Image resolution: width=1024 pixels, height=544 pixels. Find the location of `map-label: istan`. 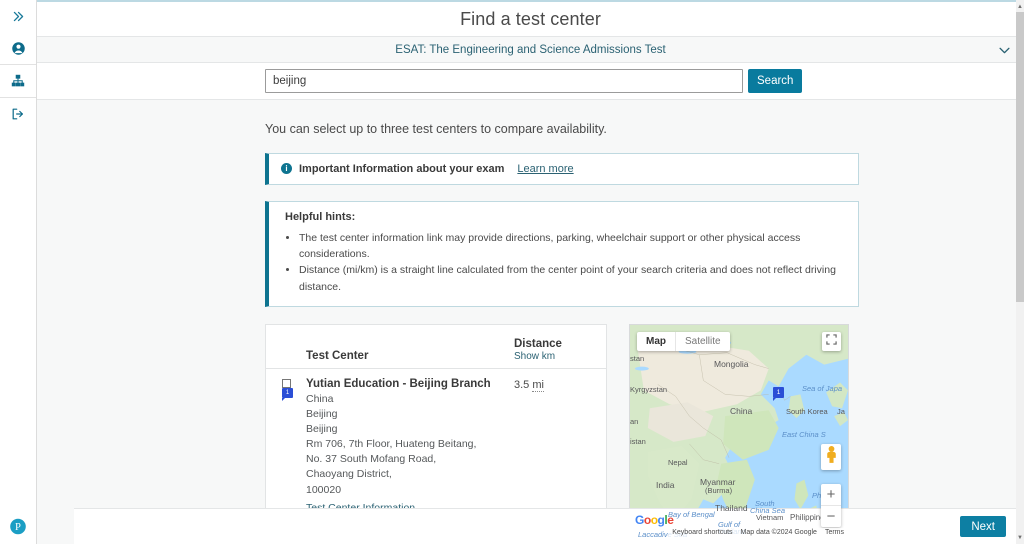

map-label: istan is located at coordinates (638, 441).